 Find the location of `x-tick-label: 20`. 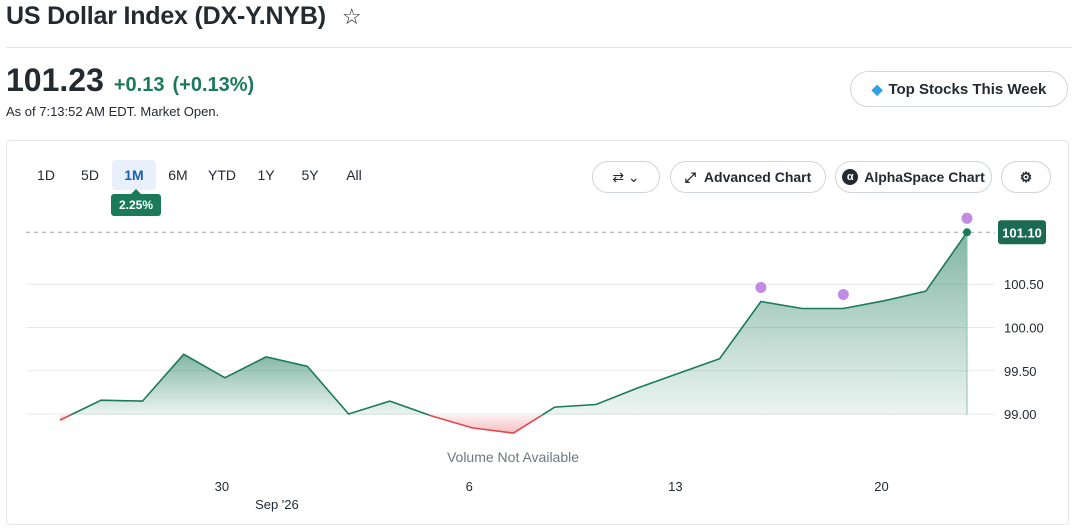

x-tick-label: 20 is located at coordinates (881, 486).